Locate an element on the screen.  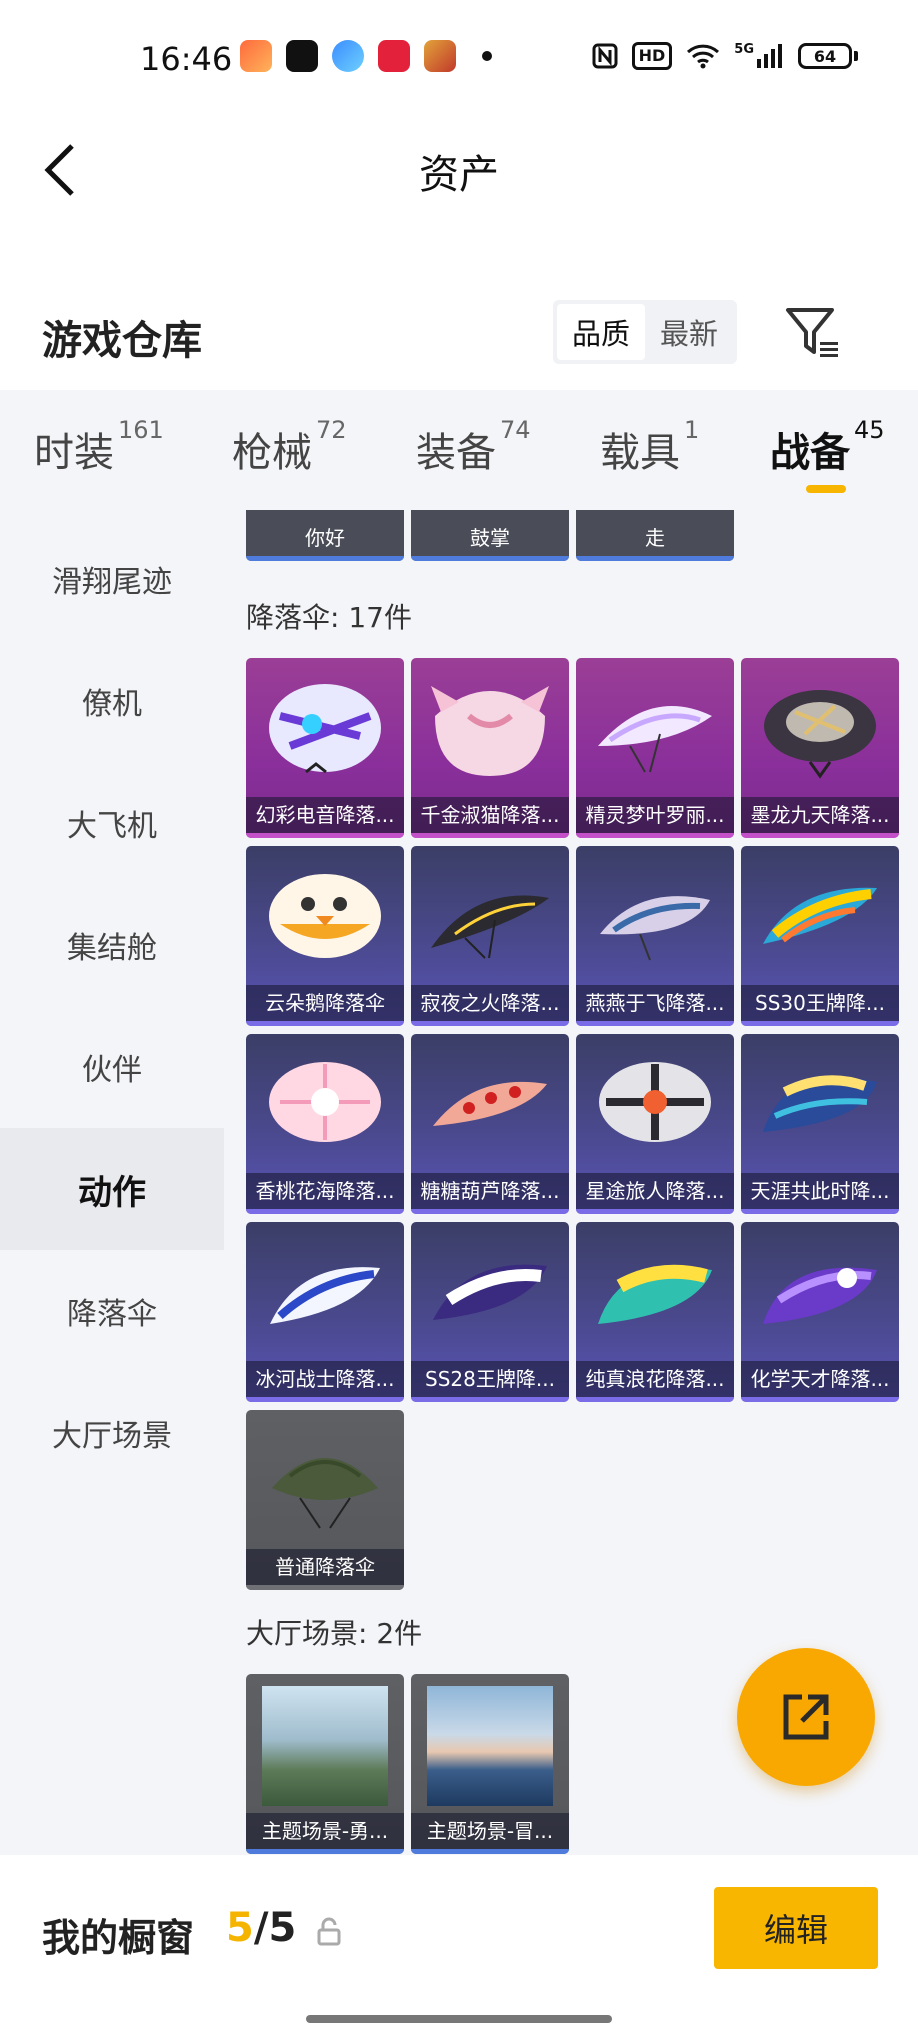
tab-count: 45 is located at coordinates (869, 430).